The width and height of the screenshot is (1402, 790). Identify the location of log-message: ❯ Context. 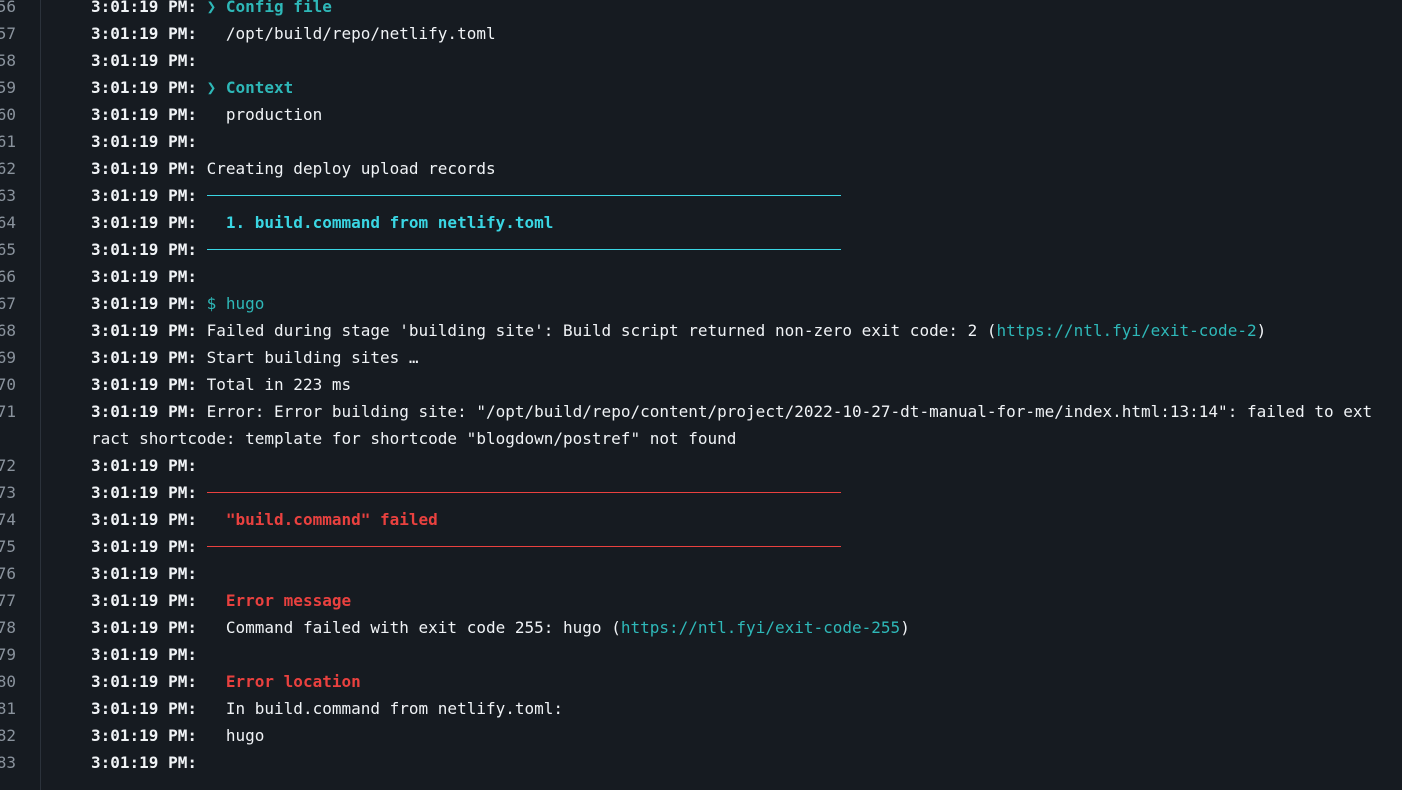
(250, 87).